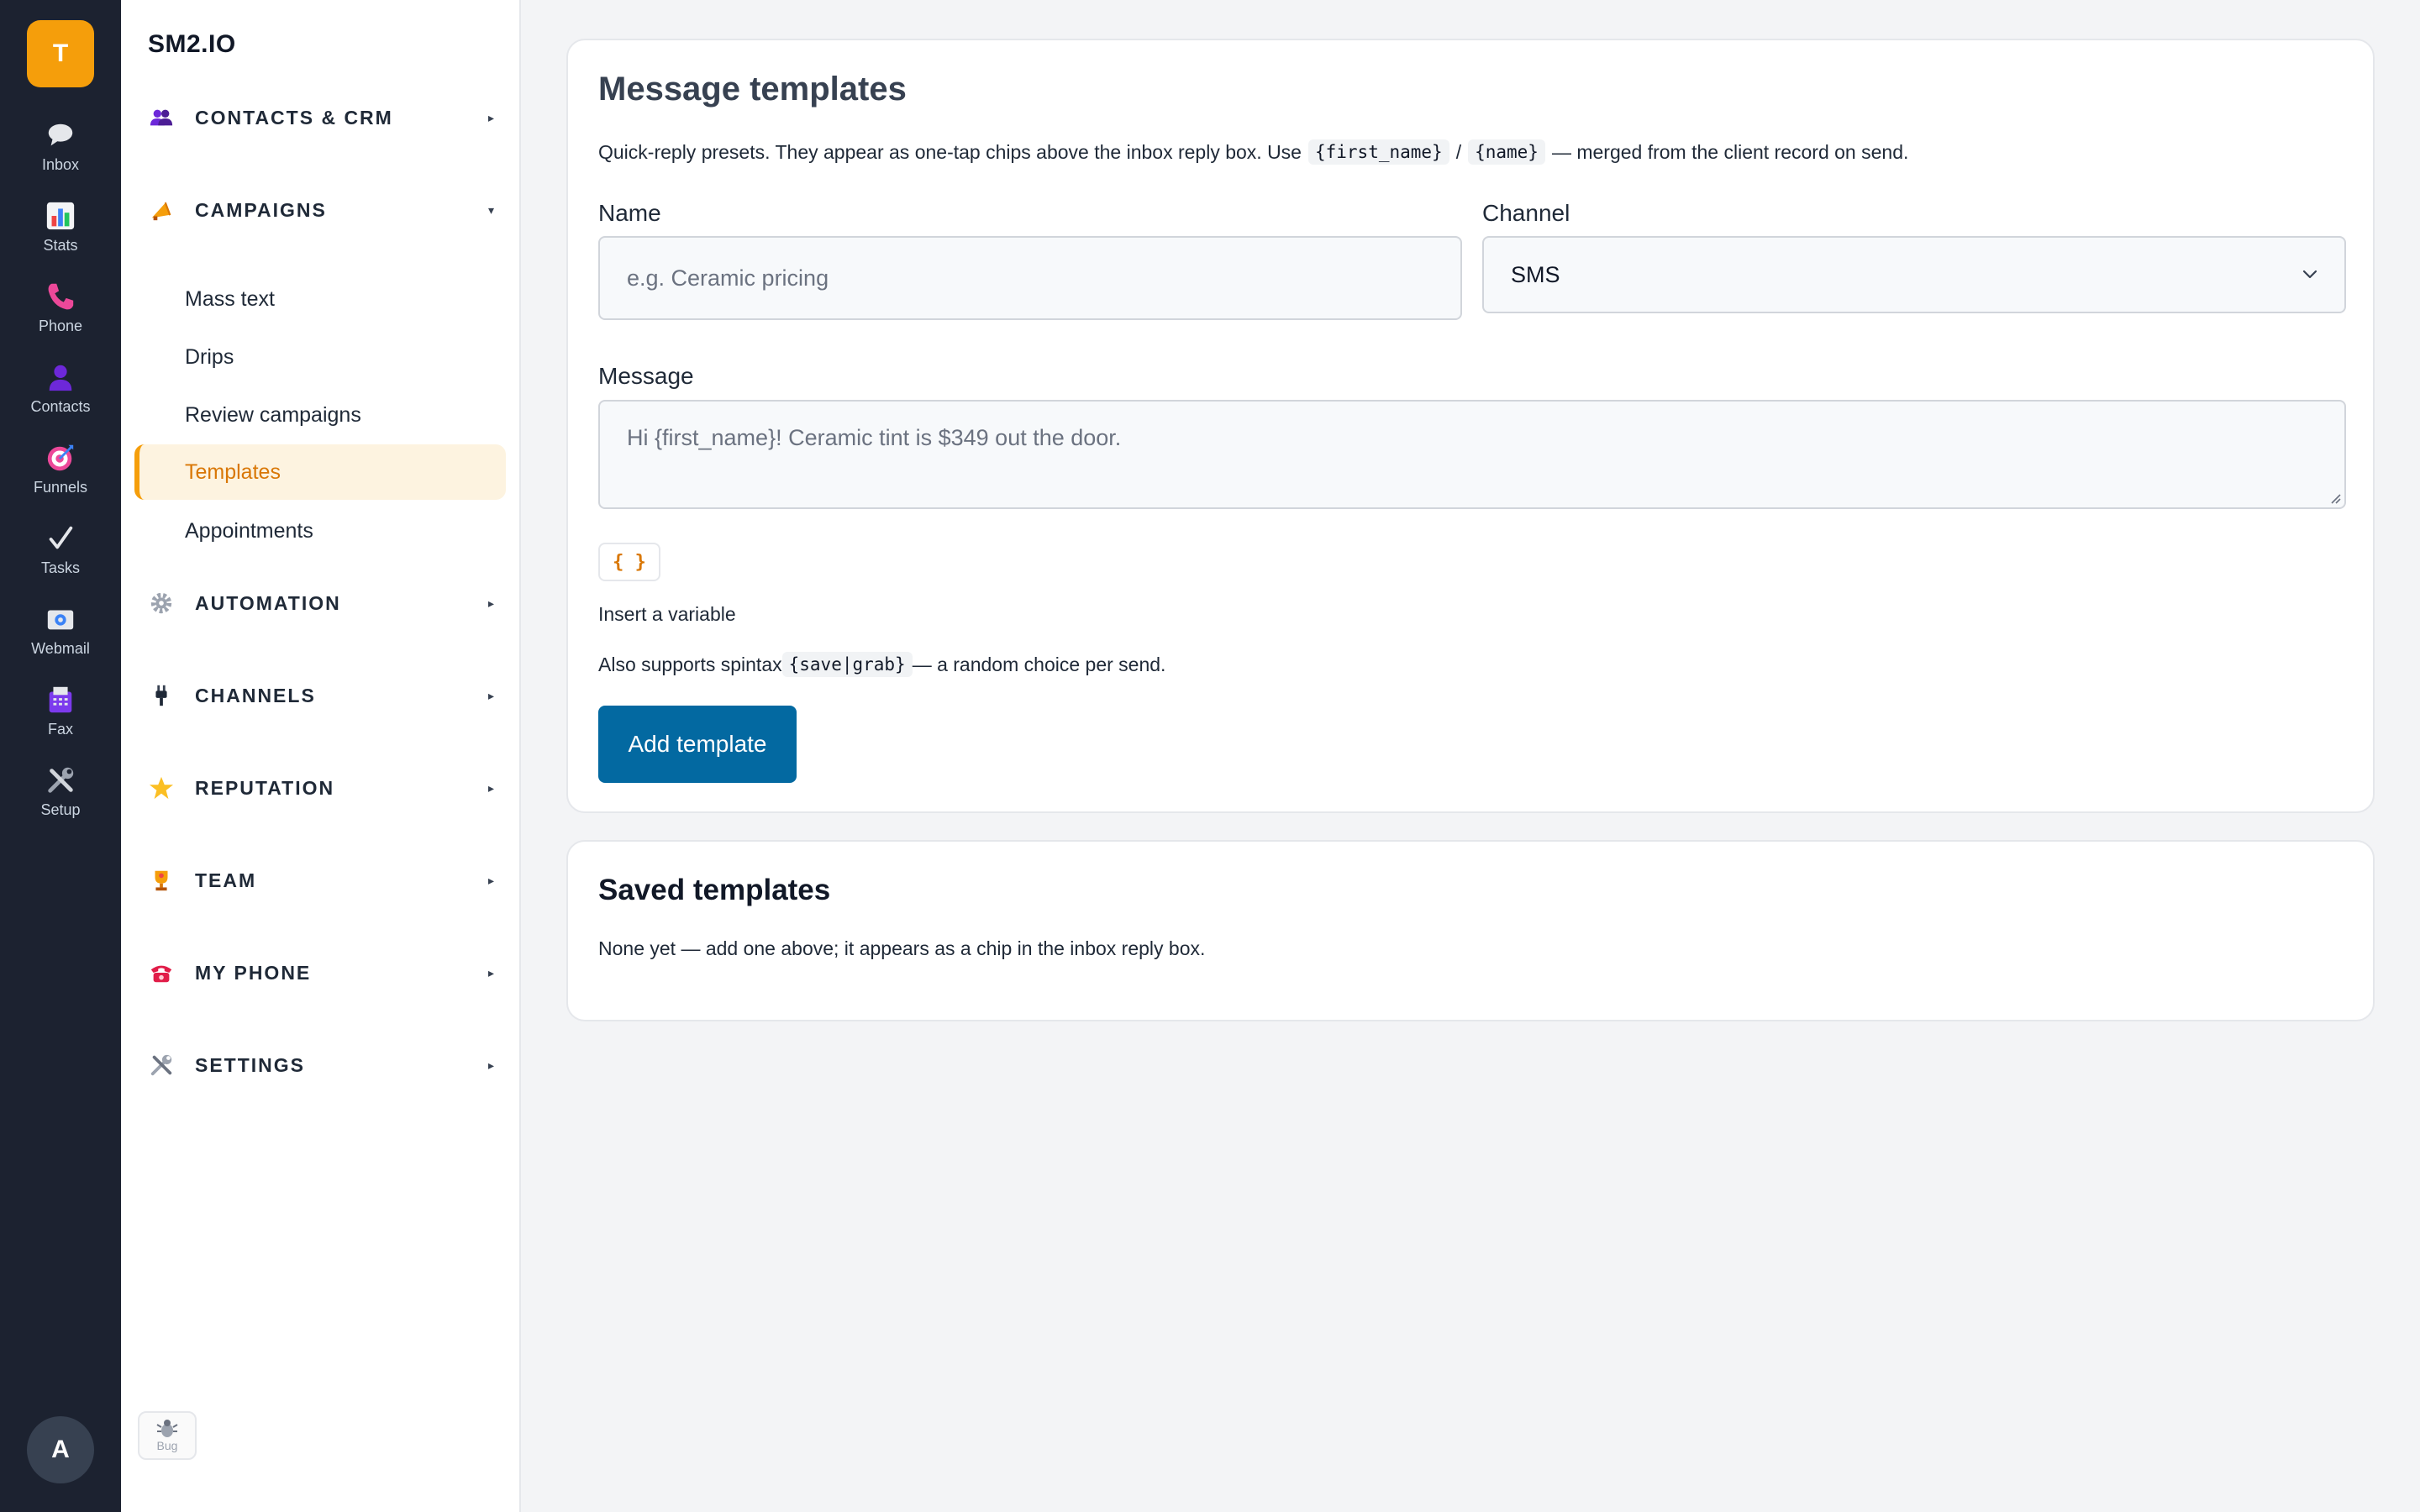 This screenshot has width=2420, height=1512. Describe the element at coordinates (60, 406) in the screenshot. I see `rail-item-label: Contacts` at that location.